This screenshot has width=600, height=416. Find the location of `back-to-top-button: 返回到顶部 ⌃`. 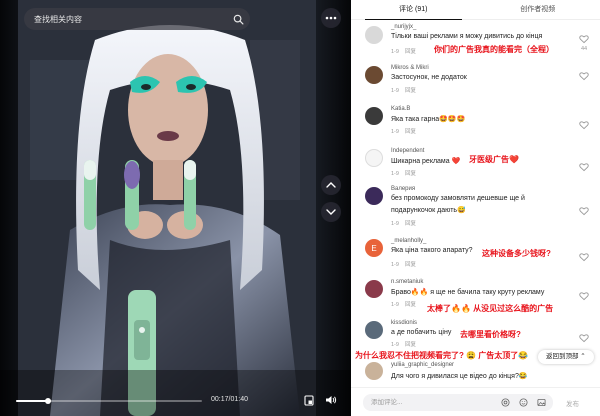

back-to-top-button: 返回到顶部 ⌃ is located at coordinates (566, 357).